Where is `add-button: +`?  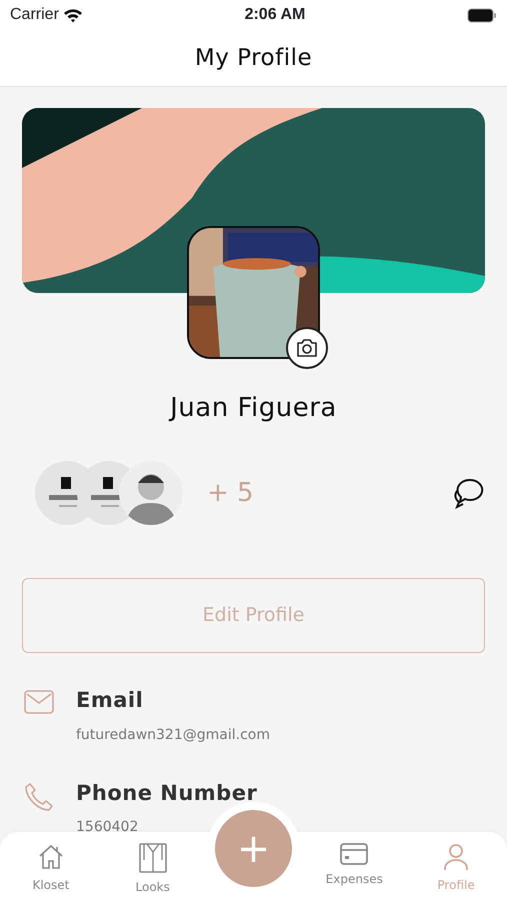
add-button: + is located at coordinates (253, 848).